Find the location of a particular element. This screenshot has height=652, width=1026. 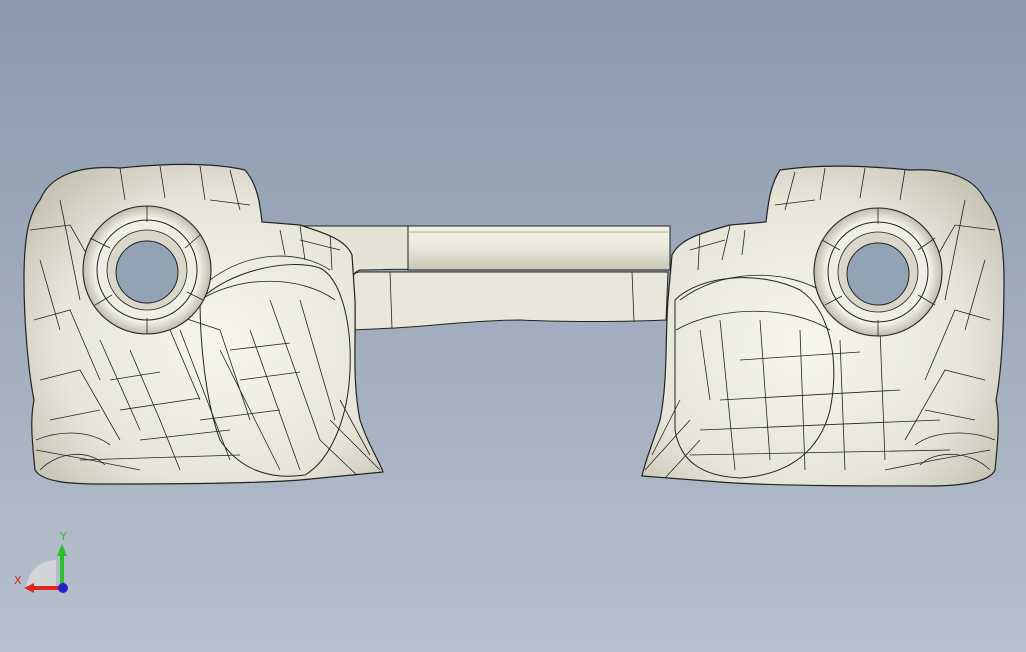

z-axis-dot-icon is located at coordinates (63, 588).